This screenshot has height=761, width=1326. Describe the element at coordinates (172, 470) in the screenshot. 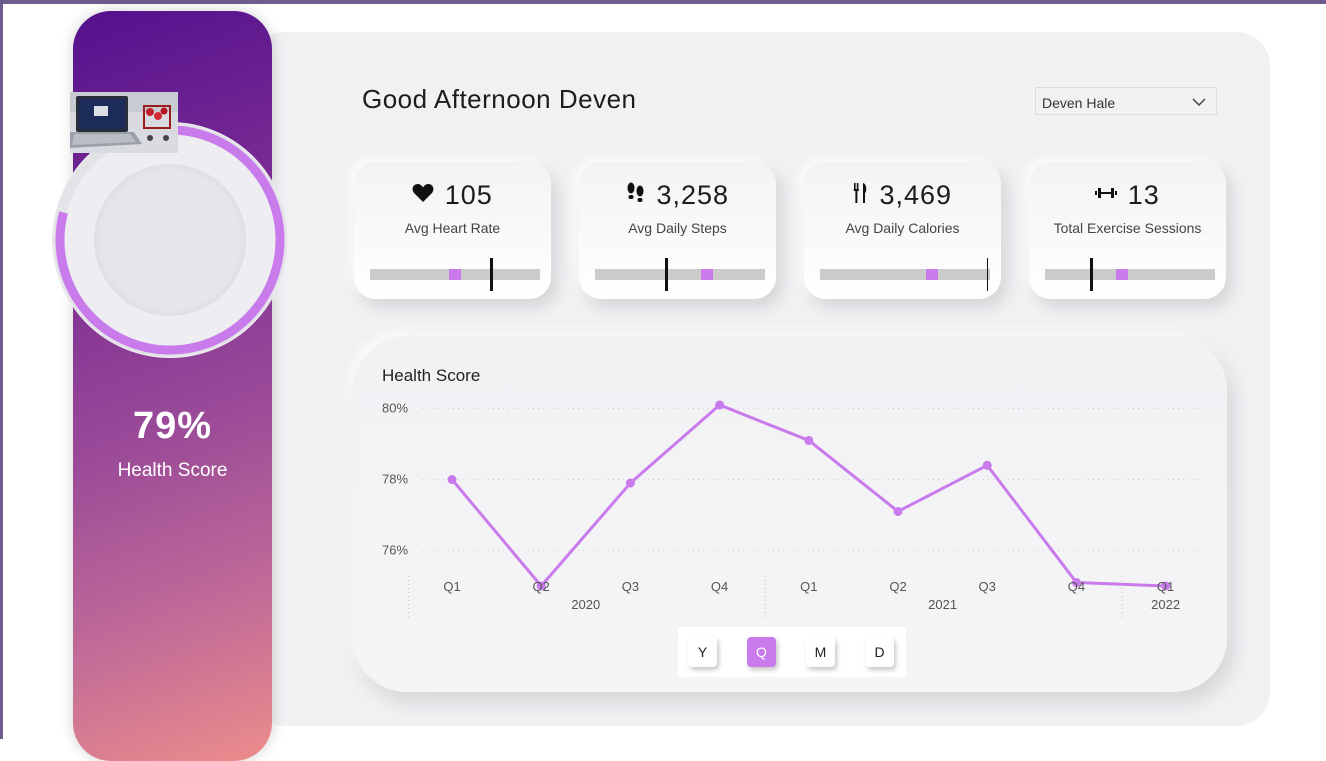

I see `health-score-label: Health Score` at that location.